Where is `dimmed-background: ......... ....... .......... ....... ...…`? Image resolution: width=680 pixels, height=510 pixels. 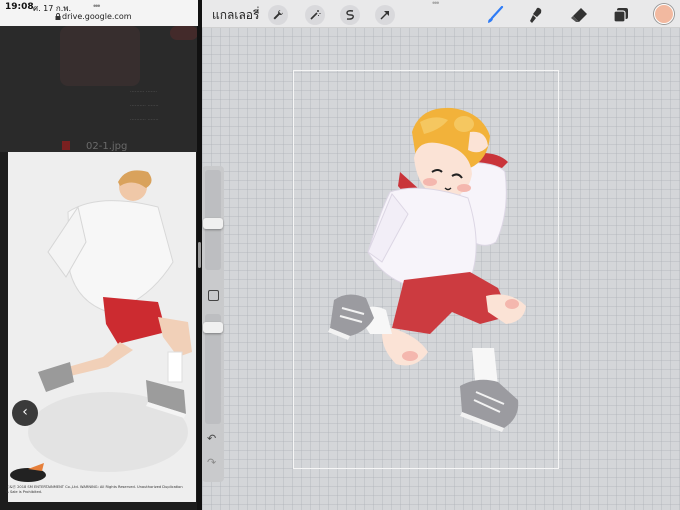
dimmed-background: ......... ....... .......... ....... ...… is located at coordinates (99, 89).